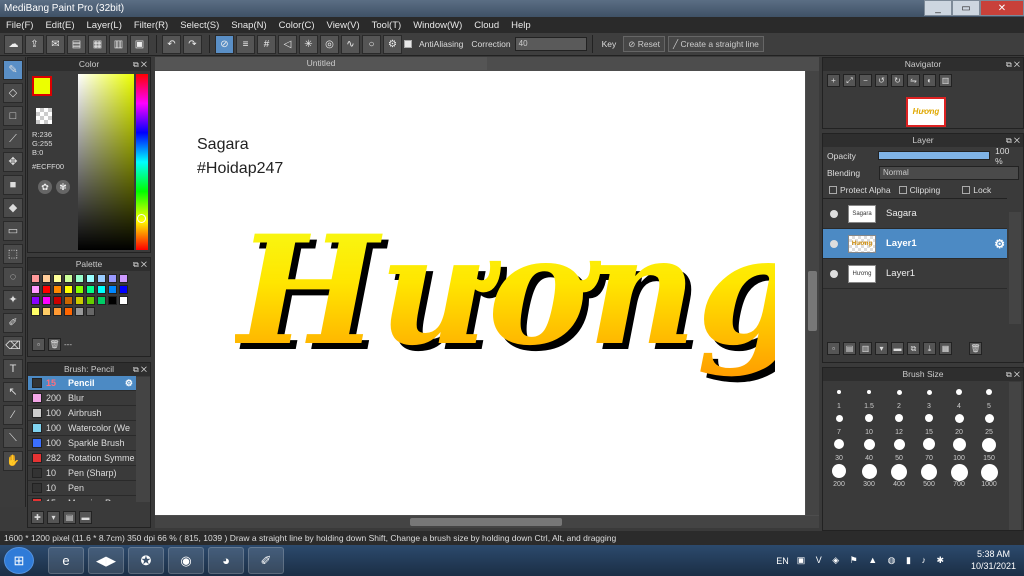  I want to click on divide-tool-icon: ⟍, so click(13, 438).